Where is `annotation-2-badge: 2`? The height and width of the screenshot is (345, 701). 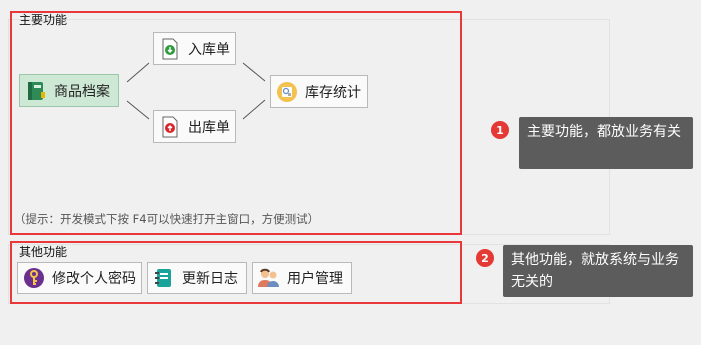 annotation-2-badge: 2 is located at coordinates (485, 258).